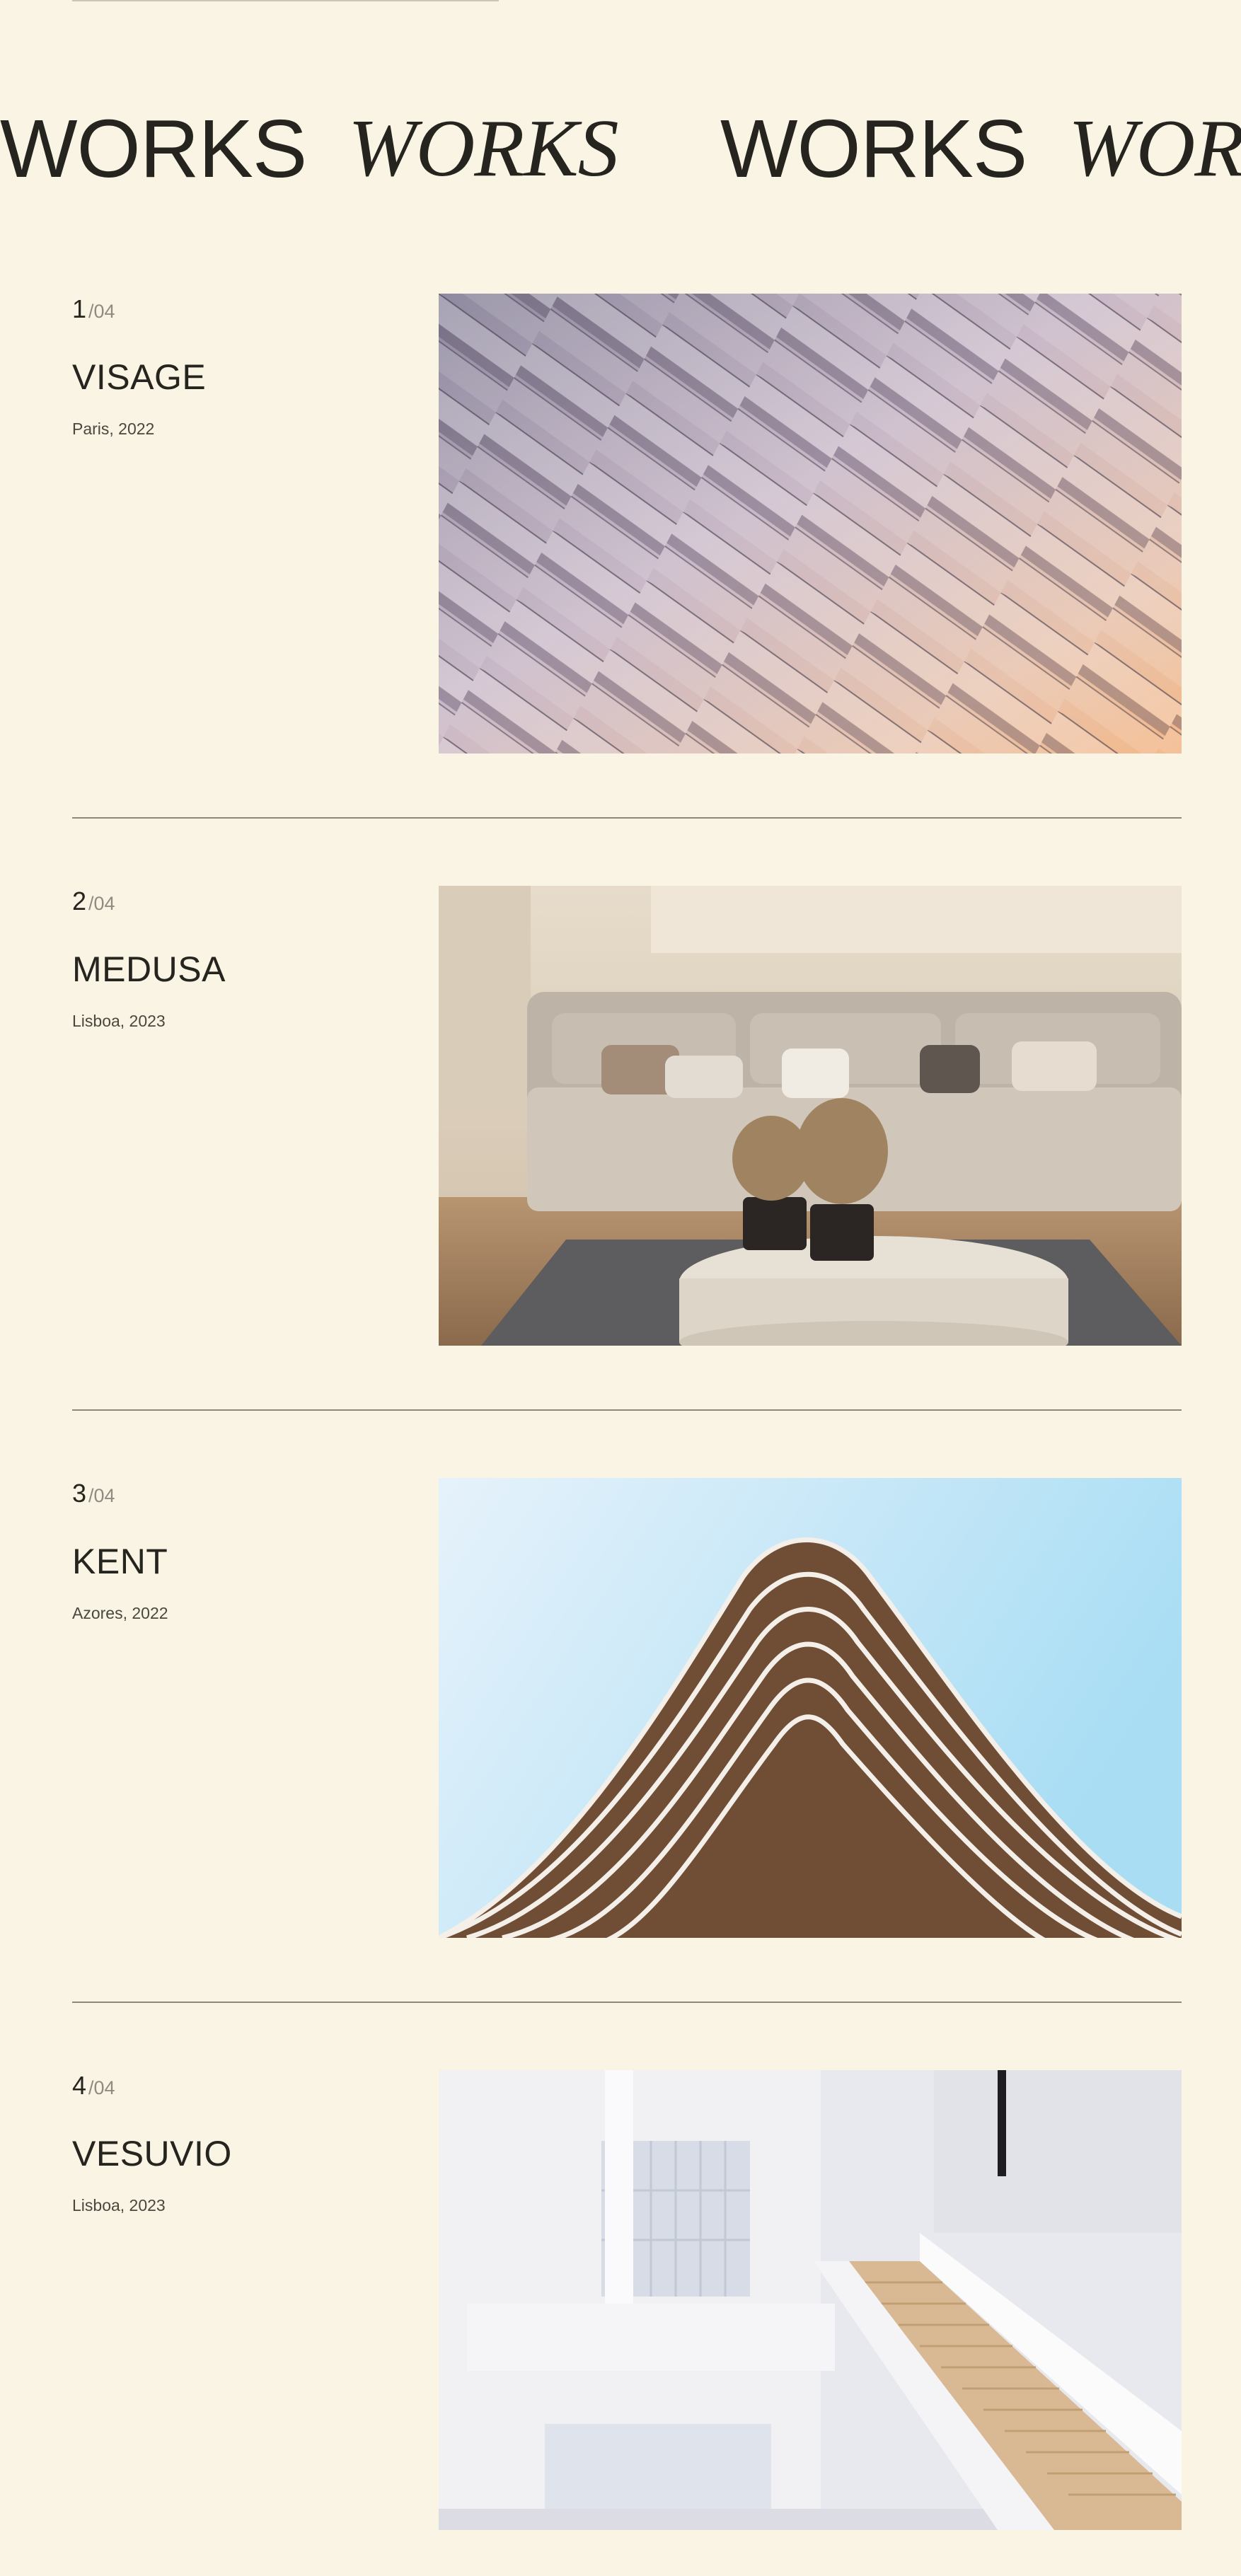  Describe the element at coordinates (79, 1493) in the screenshot. I see `project-number: 3` at that location.